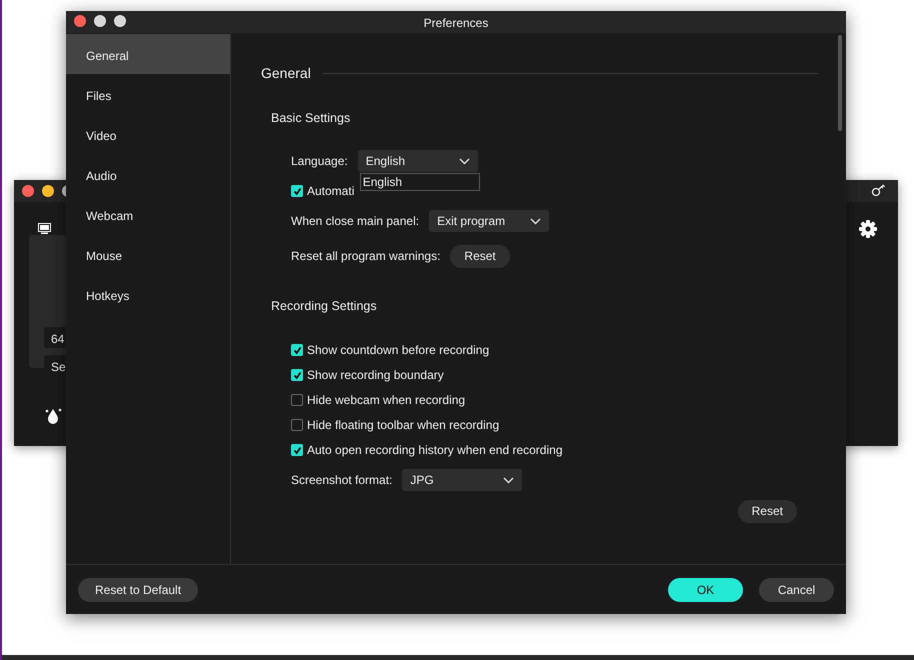 The image size is (914, 660). Describe the element at coordinates (365, 257) in the screenshot. I see `field-label: Reset all program warnings:` at that location.